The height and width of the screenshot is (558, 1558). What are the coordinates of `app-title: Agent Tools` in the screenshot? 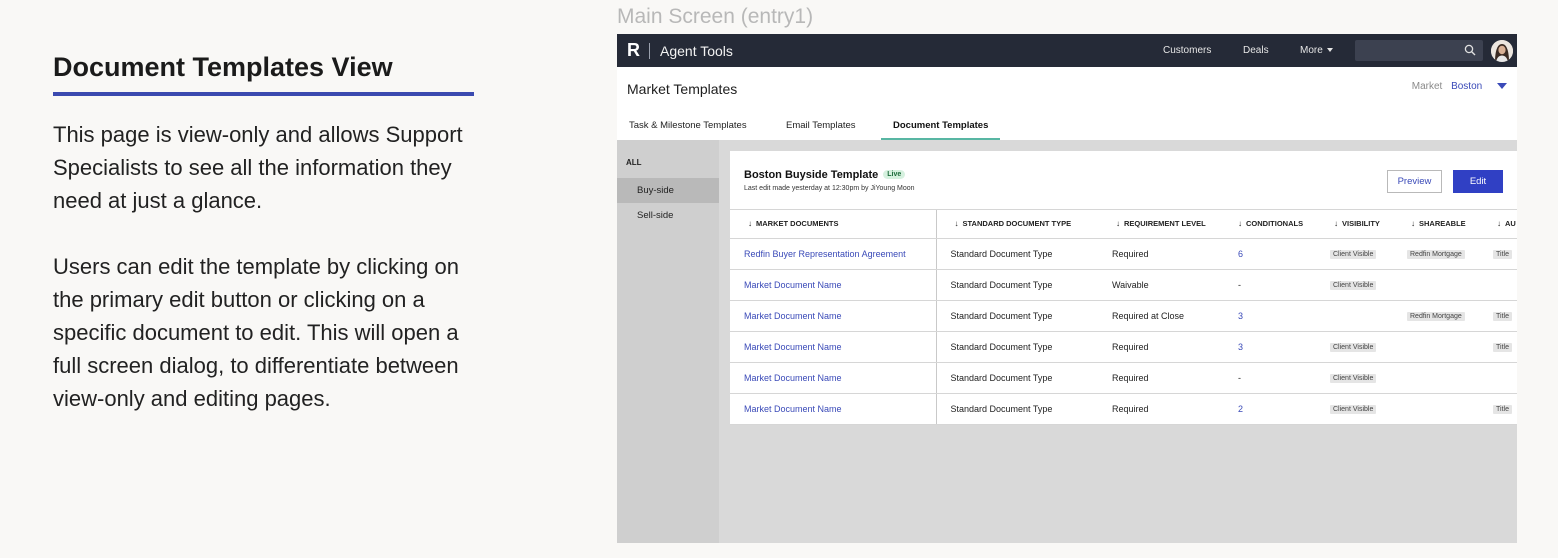 It's located at (696, 50).